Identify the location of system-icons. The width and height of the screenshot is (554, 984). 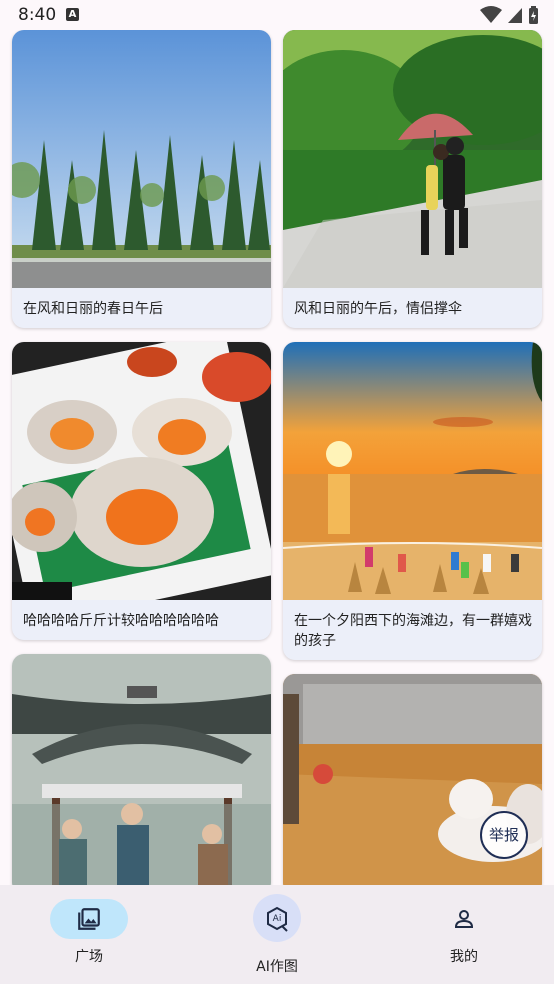
(509, 15).